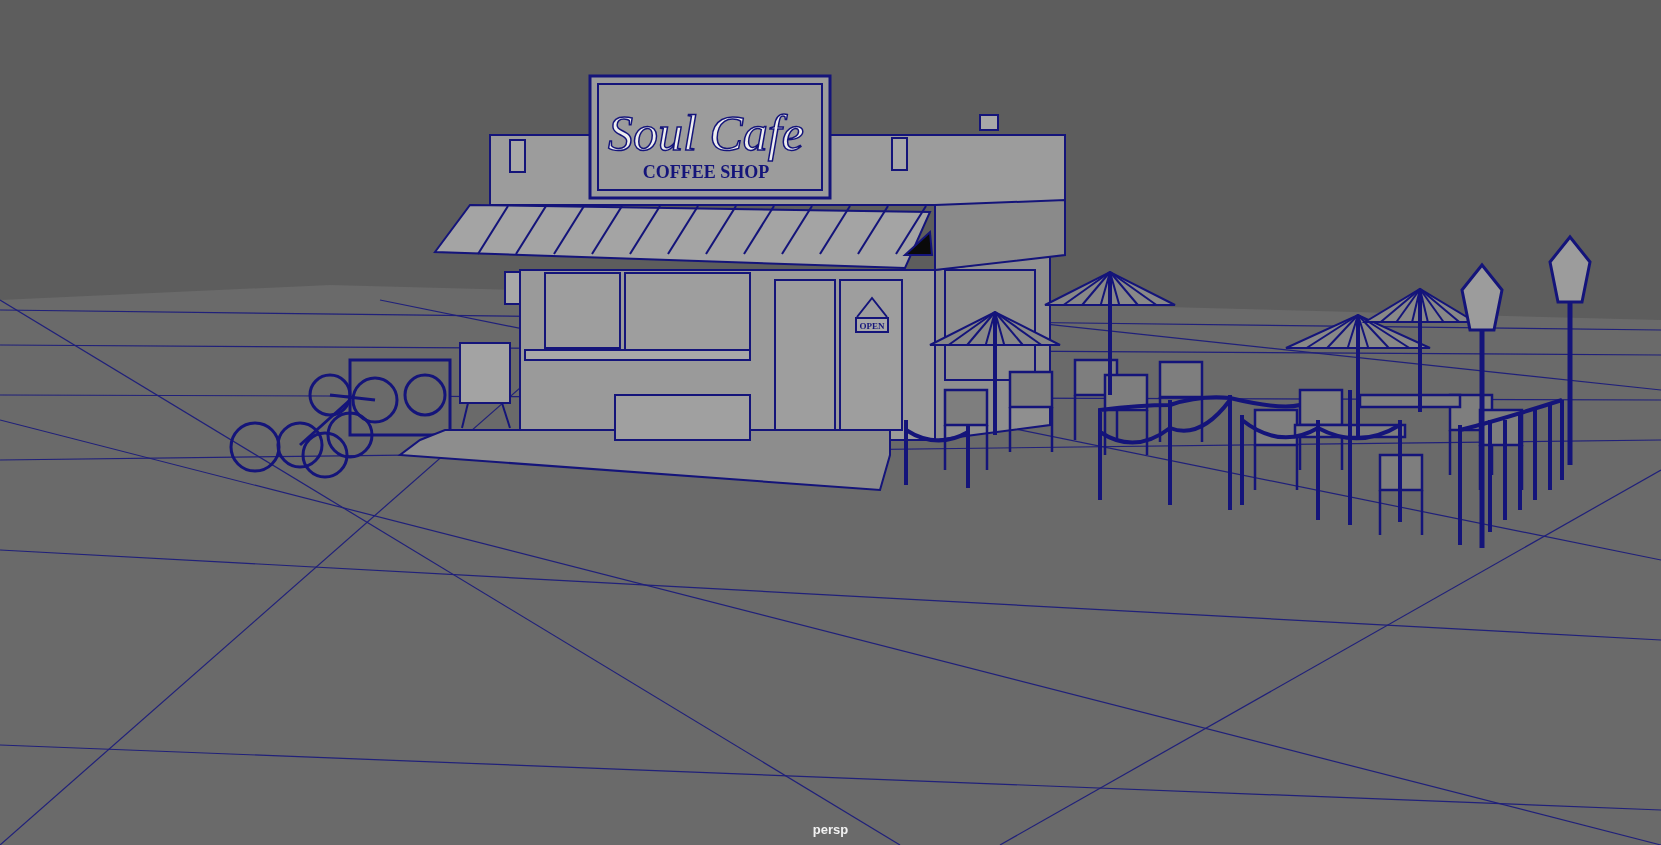 This screenshot has height=845, width=1661. What do you see at coordinates (872, 326) in the screenshot?
I see `door-sign-text: OPEN` at bounding box center [872, 326].